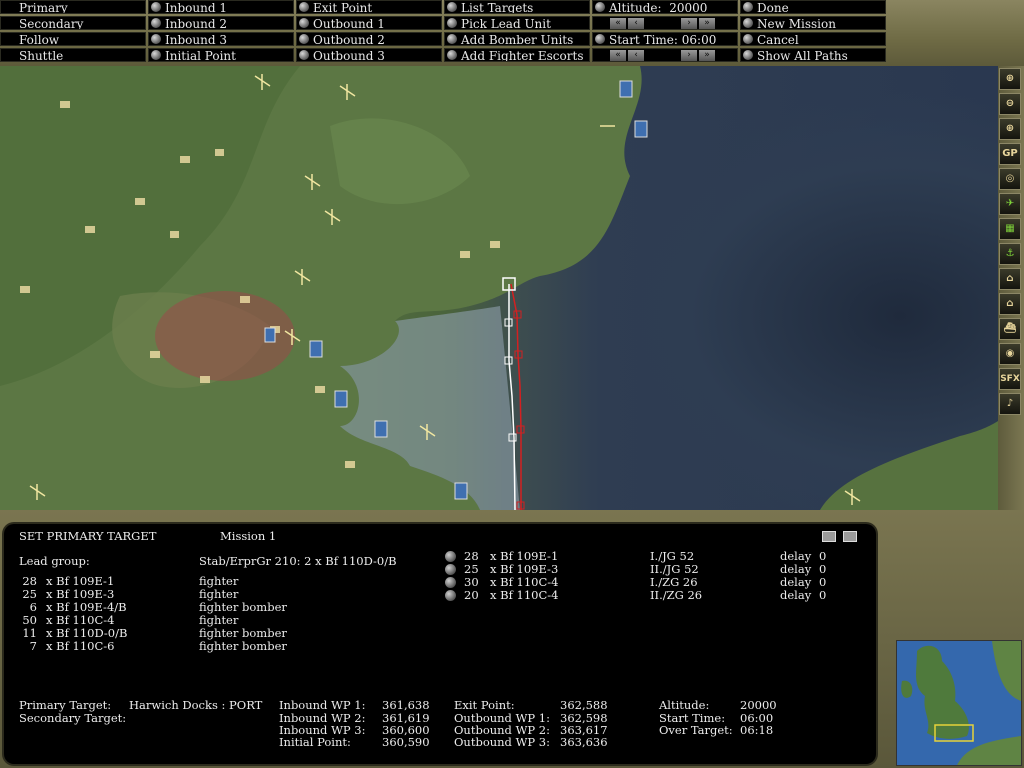  I want to click on waypoint-label: Outbound WP 3:, so click(502, 742).